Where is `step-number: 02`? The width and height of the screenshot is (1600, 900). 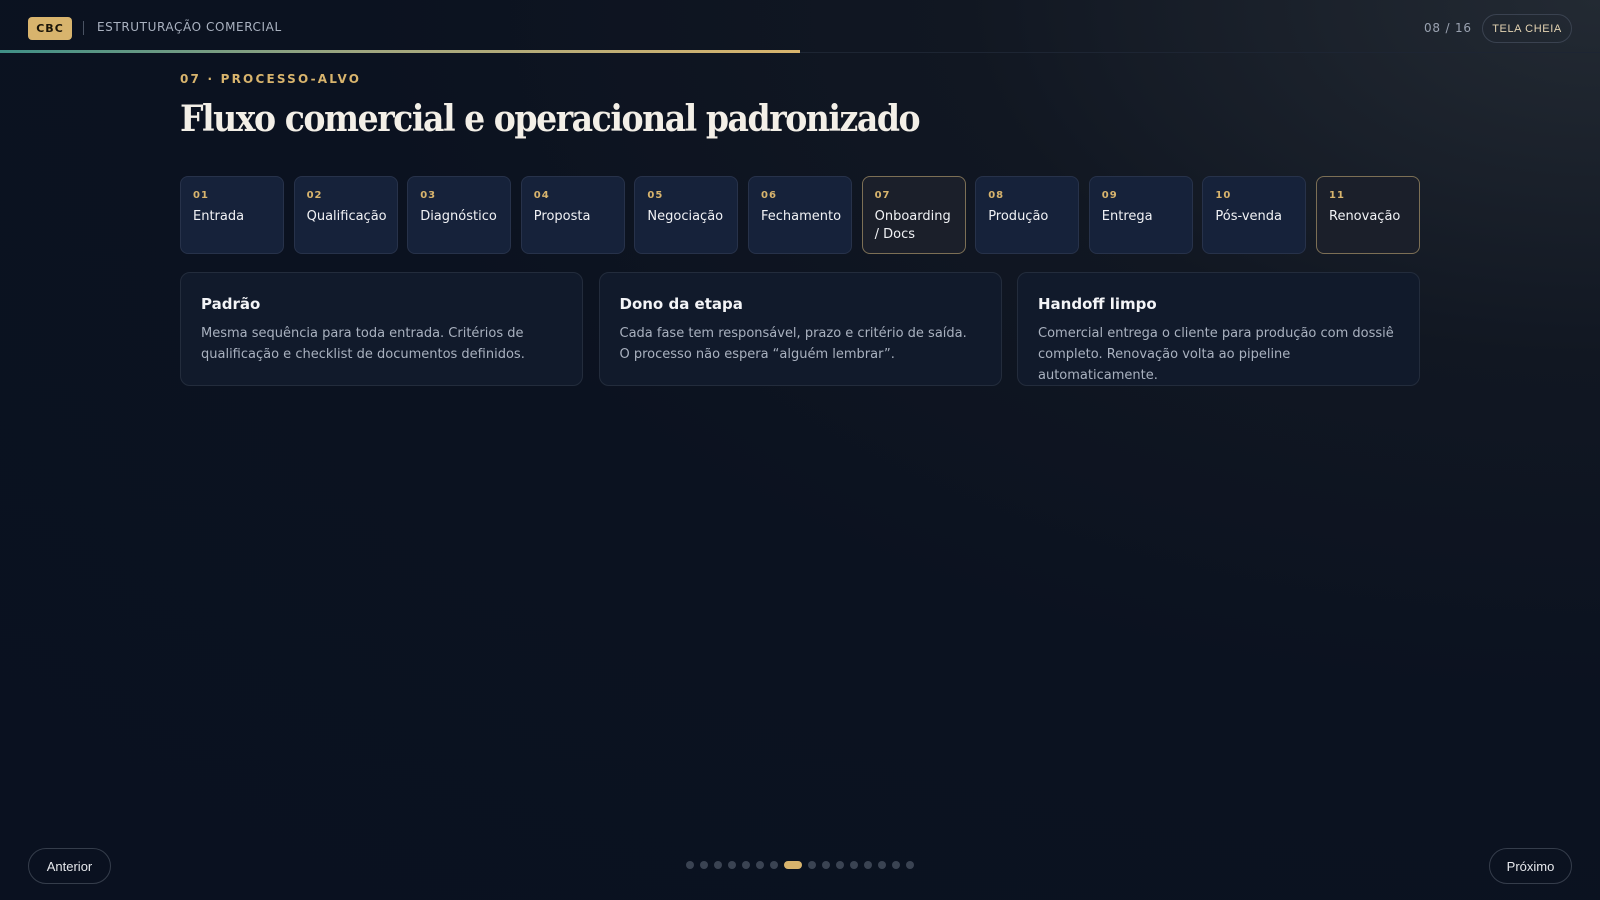
step-number: 02 is located at coordinates (314, 195).